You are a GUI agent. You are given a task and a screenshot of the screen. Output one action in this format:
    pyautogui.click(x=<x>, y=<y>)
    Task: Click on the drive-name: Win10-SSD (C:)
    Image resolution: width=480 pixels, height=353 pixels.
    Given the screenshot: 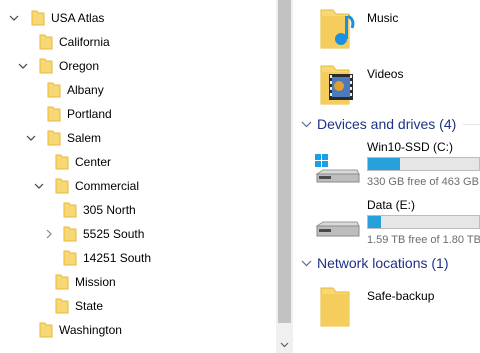 What is the action you would take?
    pyautogui.click(x=410, y=147)
    